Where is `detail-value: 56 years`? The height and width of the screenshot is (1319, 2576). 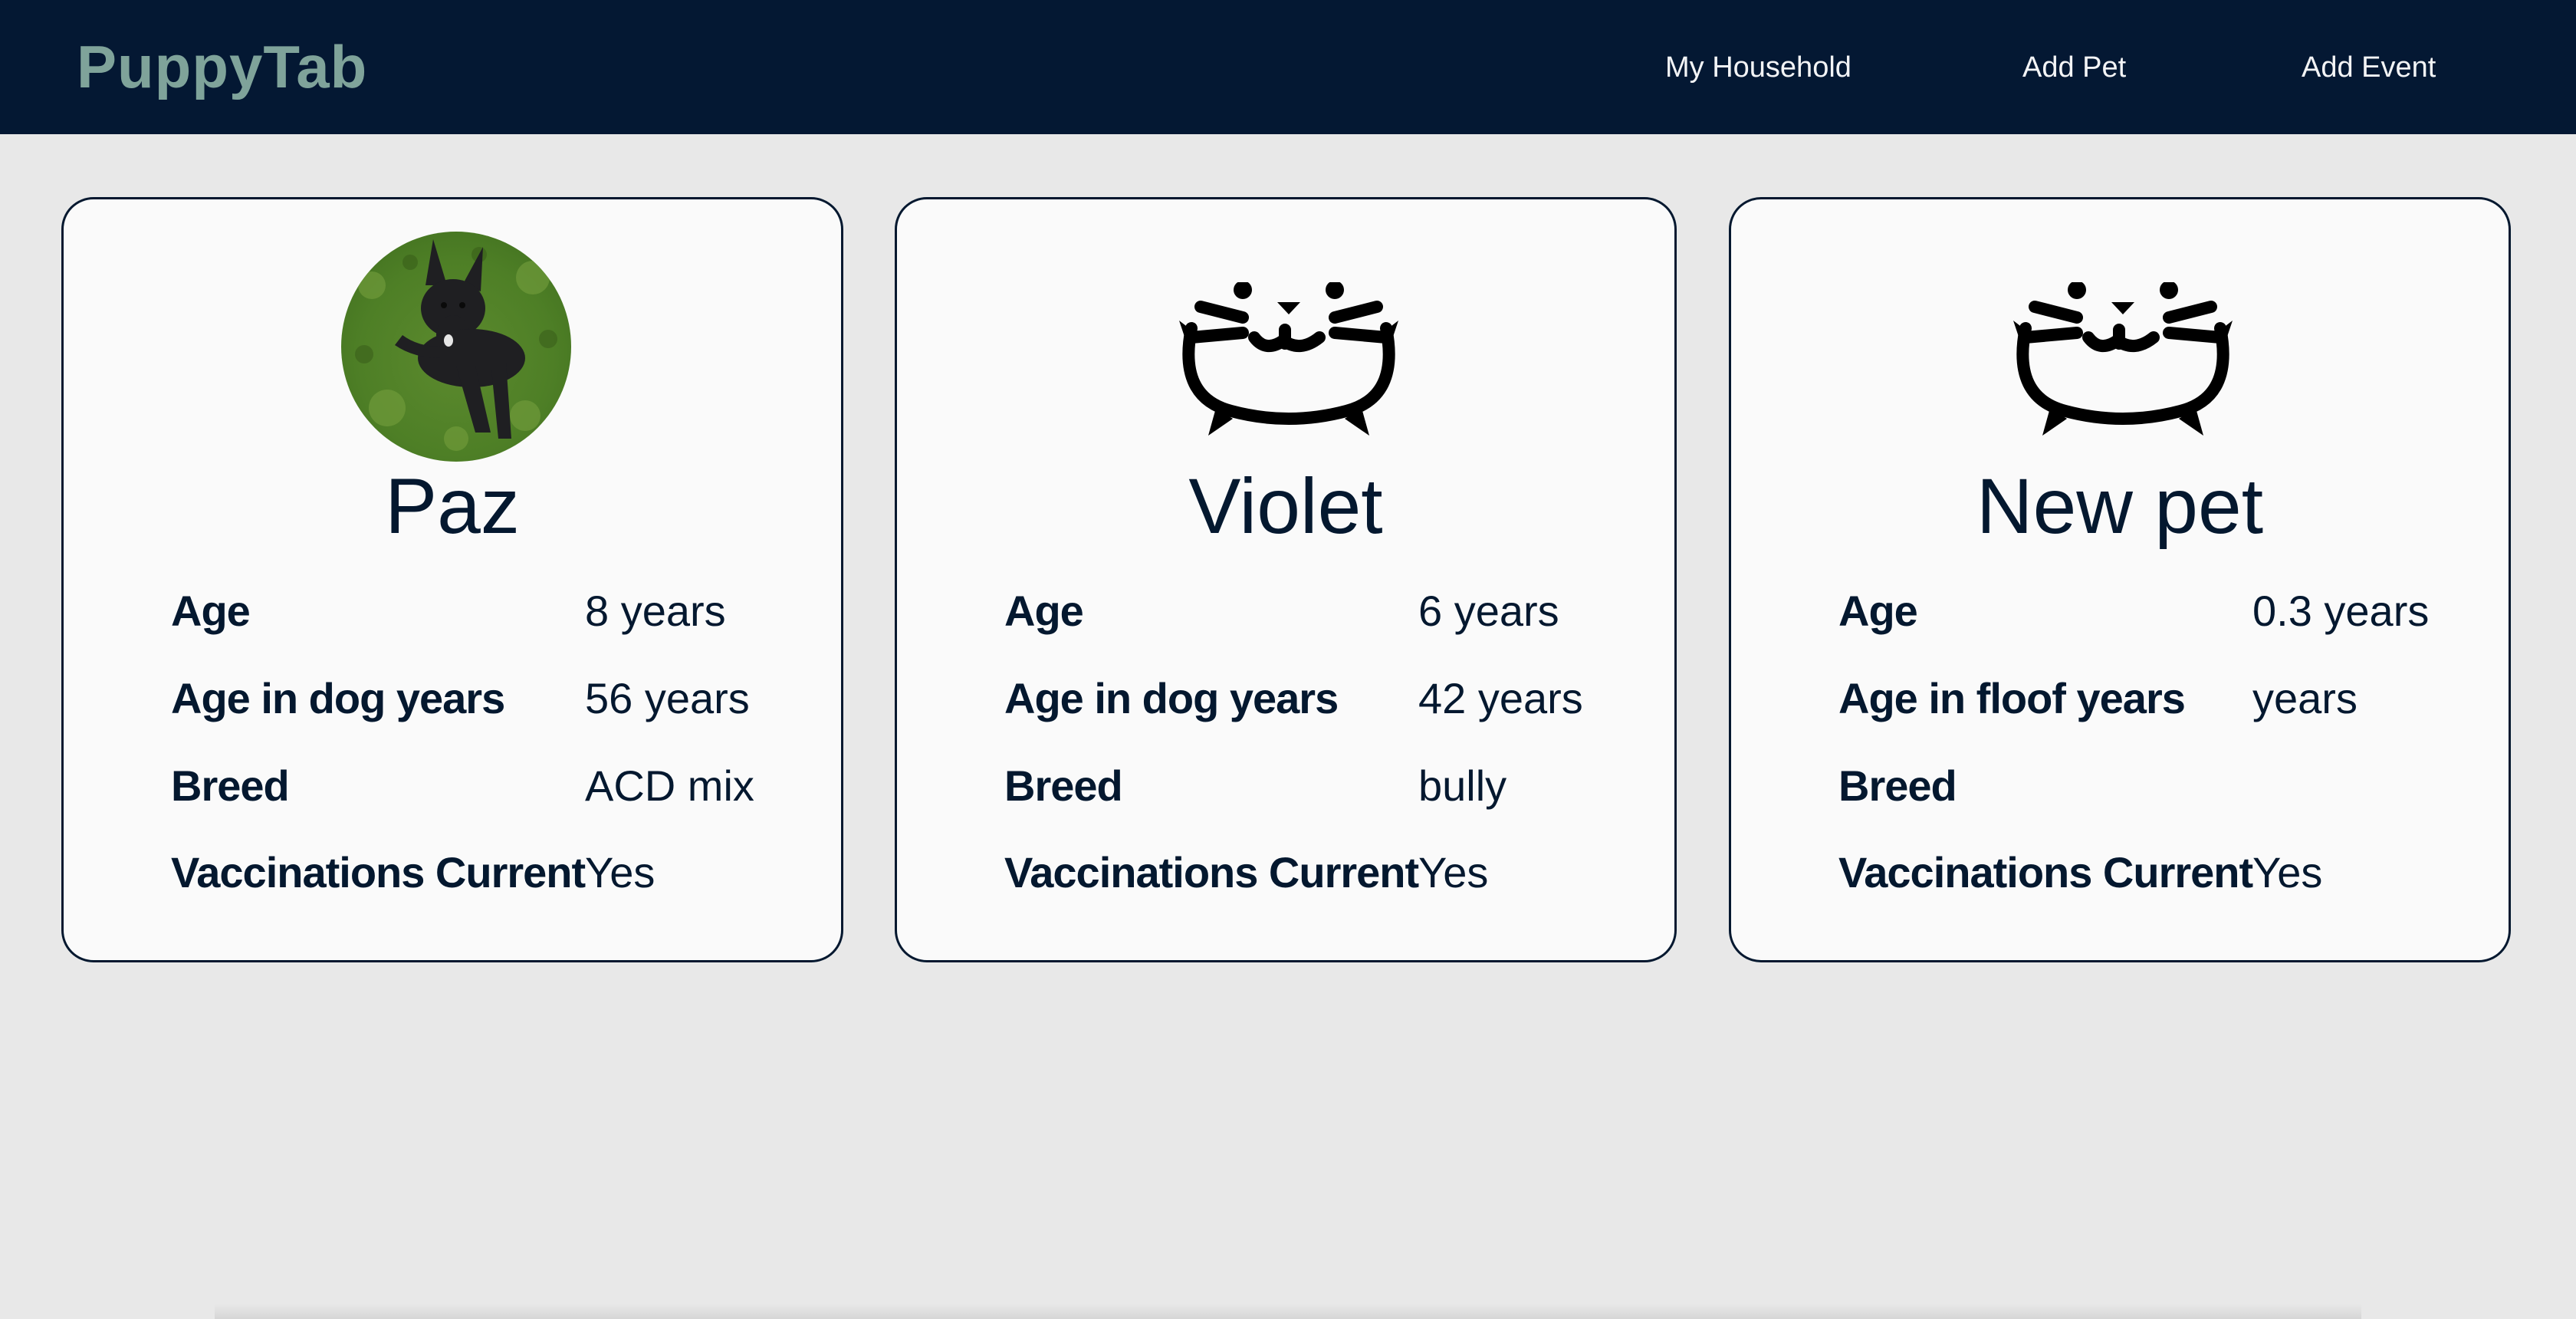
detail-value: 56 years is located at coordinates (668, 698).